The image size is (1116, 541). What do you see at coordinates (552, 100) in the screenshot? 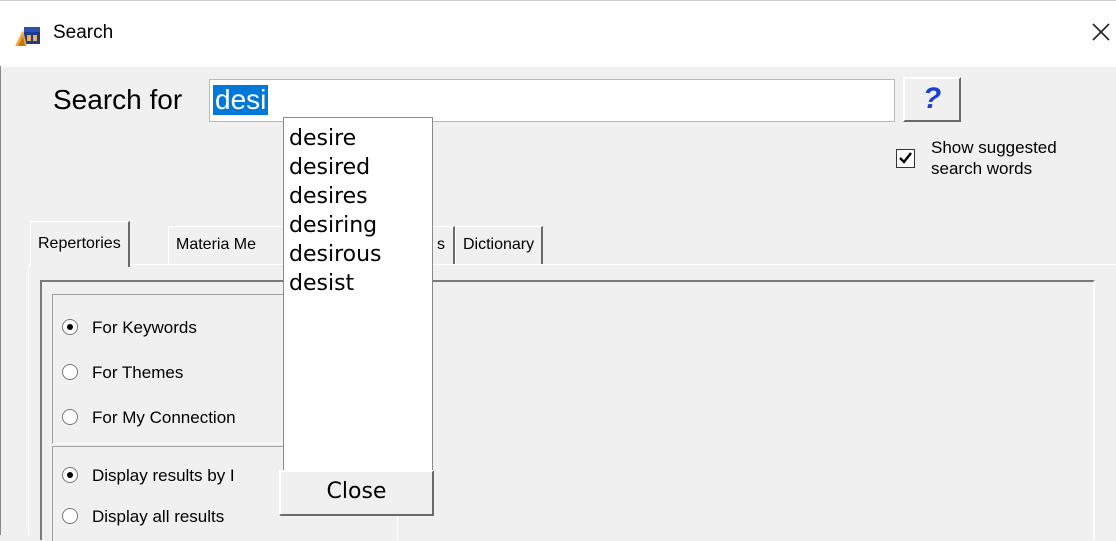
I see `search-input: desi` at bounding box center [552, 100].